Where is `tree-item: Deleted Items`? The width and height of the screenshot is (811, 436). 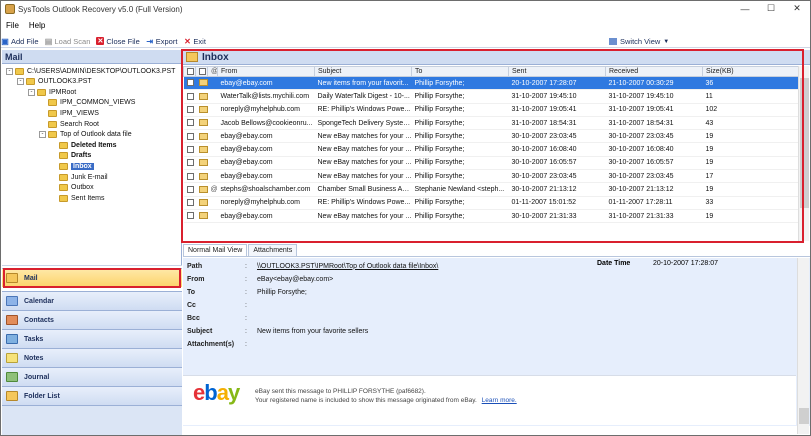
tree-item: Deleted Items is located at coordinates (83, 145).